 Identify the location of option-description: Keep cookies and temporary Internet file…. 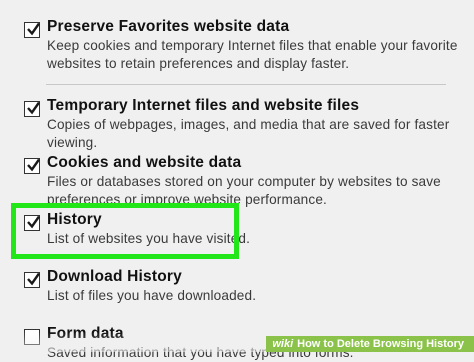
(252, 54).